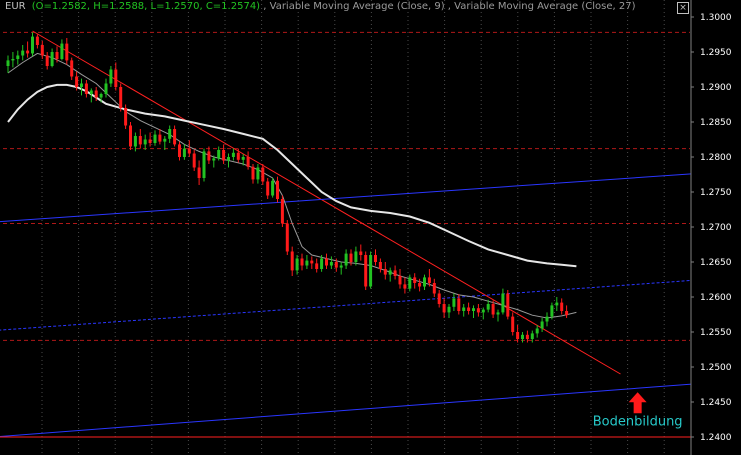  What do you see at coordinates (716, 88) in the screenshot?
I see `axis-tick-label: 1.2900` at bounding box center [716, 88].